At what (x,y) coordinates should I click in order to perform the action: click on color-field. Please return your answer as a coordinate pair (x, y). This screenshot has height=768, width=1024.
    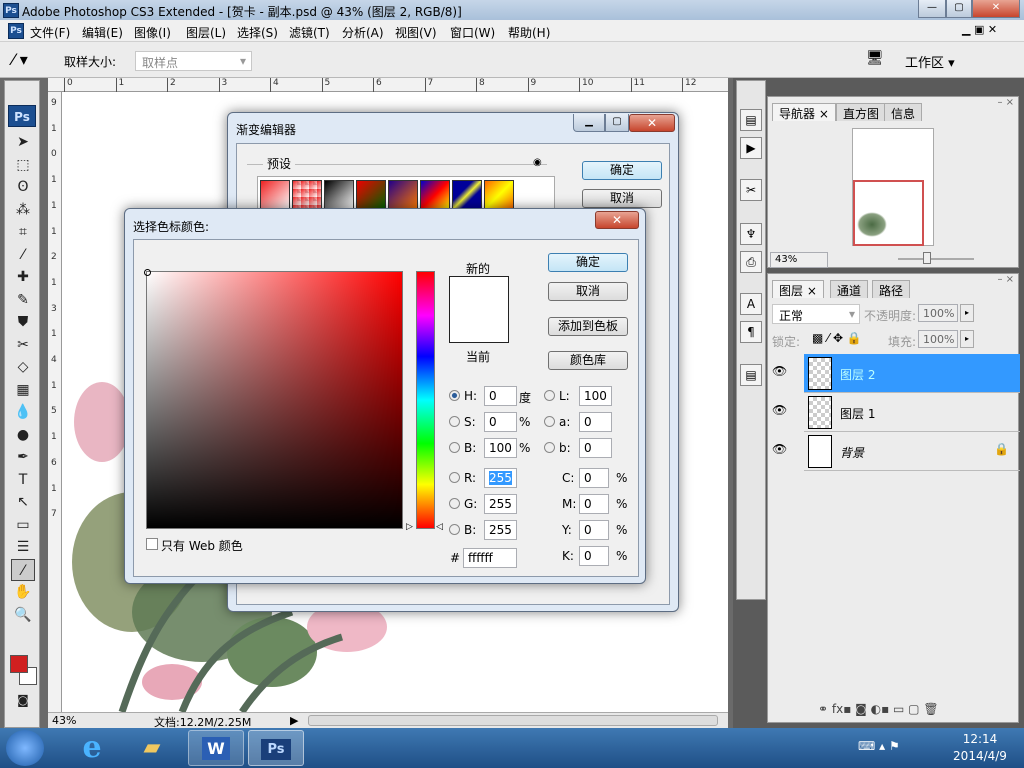
    Looking at the image, I should click on (273, 399).